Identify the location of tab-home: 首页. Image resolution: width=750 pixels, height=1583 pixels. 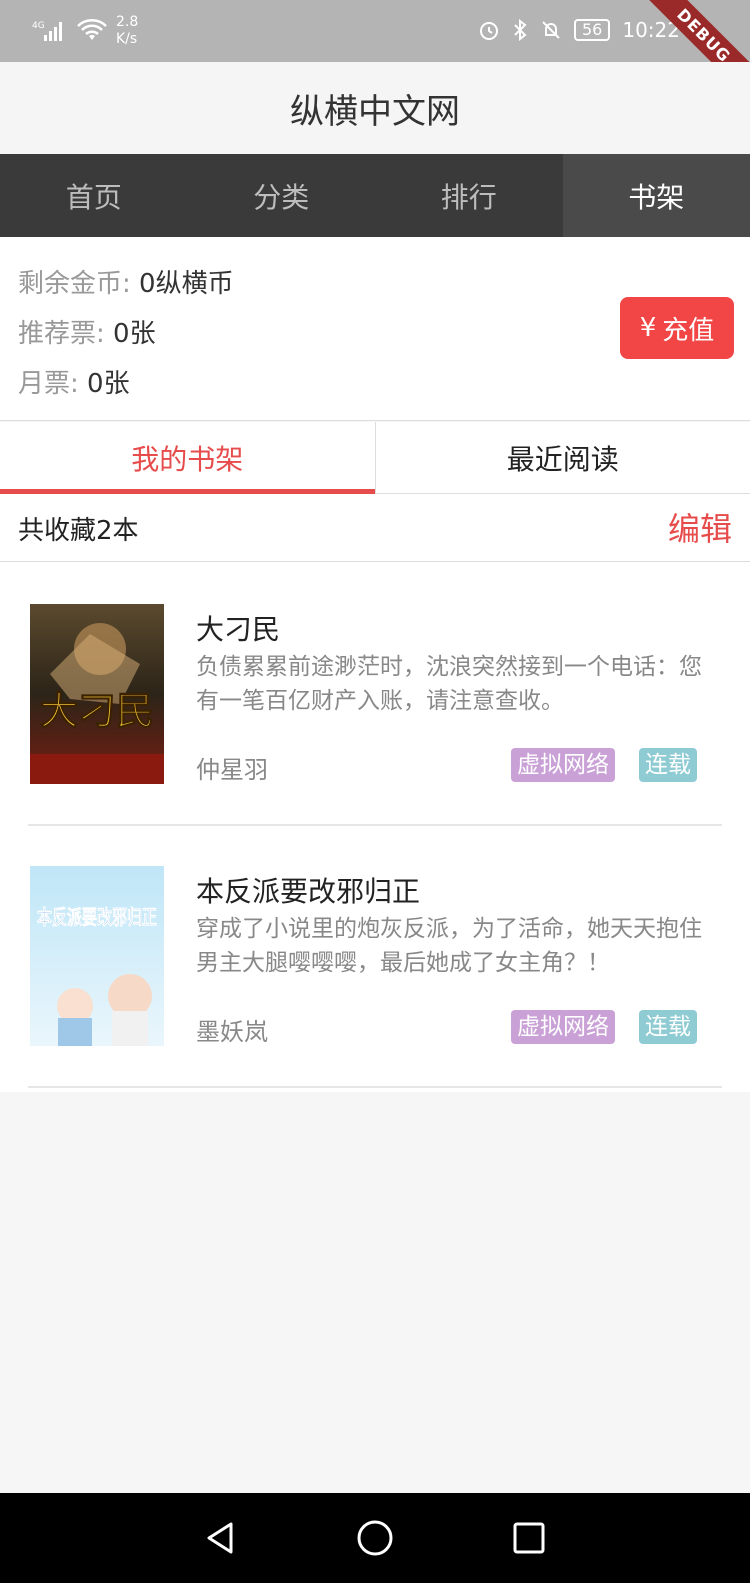
(94, 195).